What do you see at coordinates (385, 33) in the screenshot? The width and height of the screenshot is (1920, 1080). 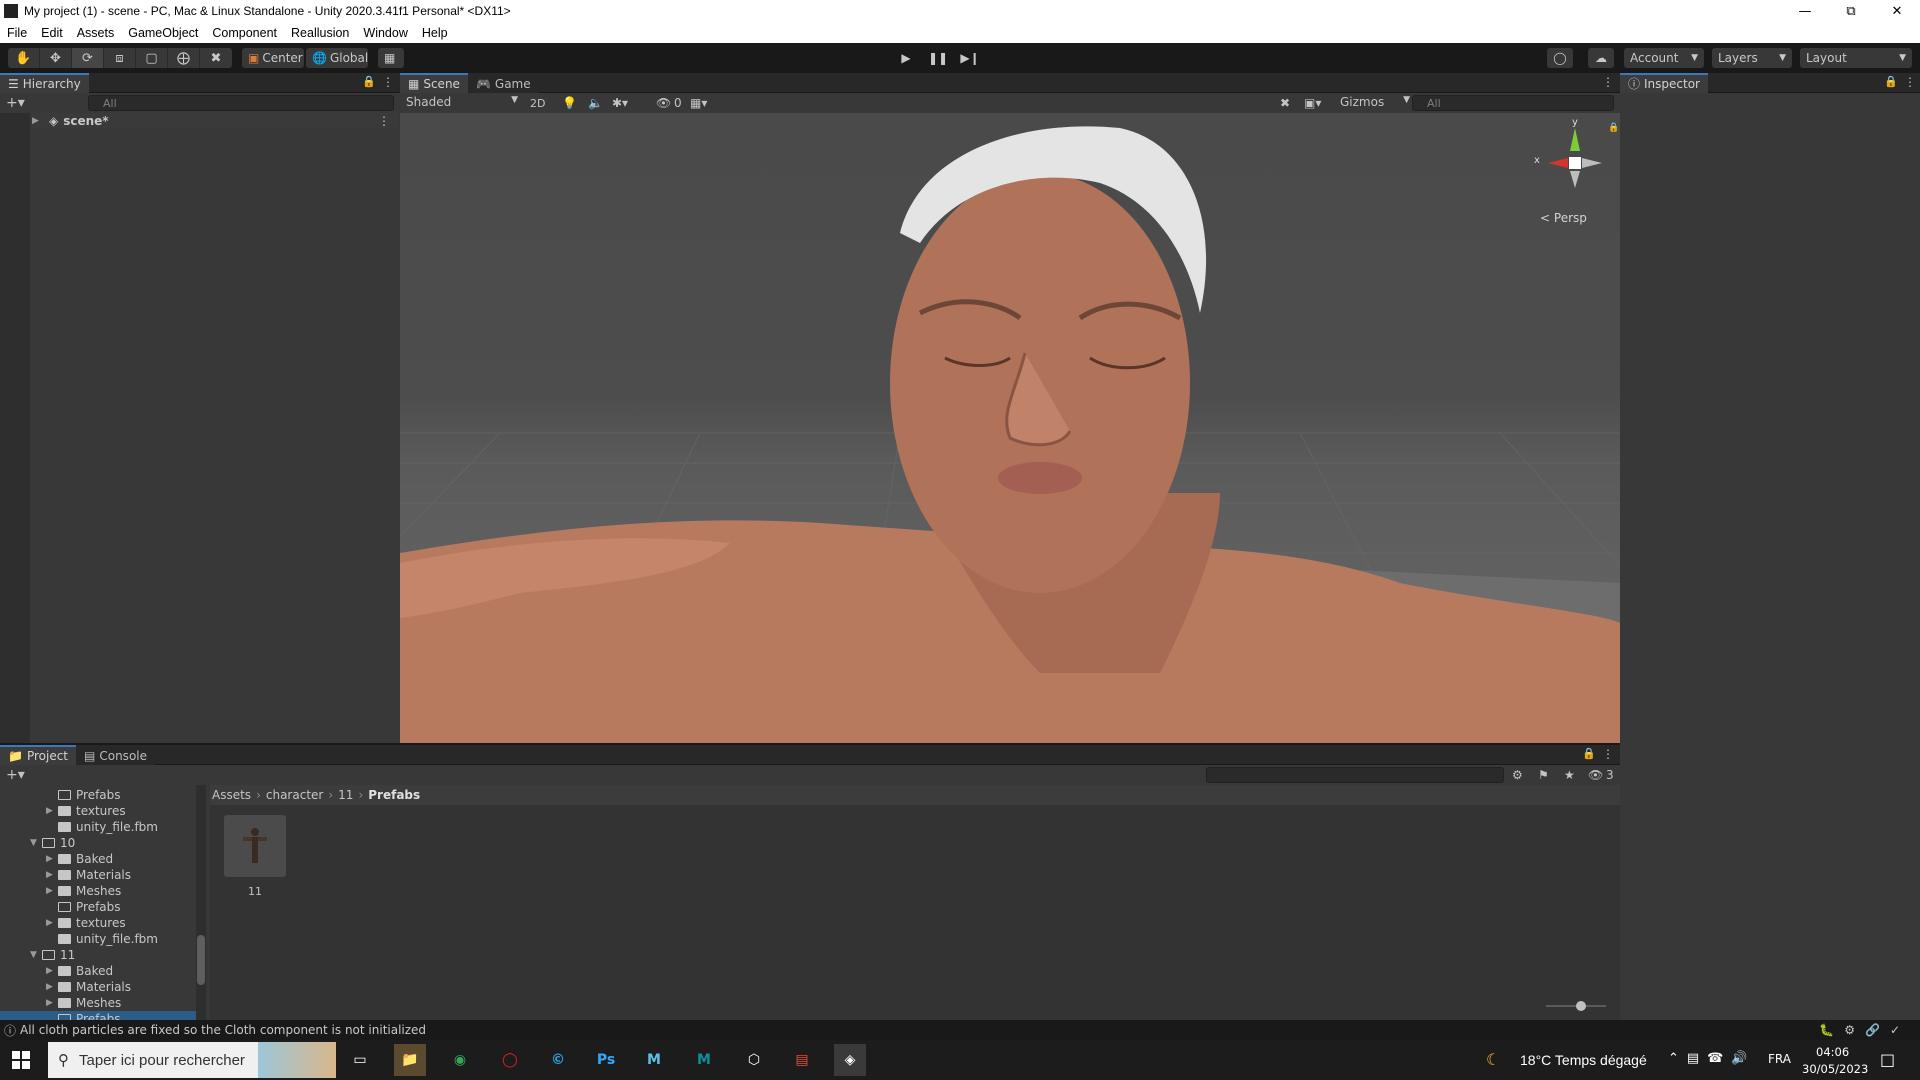 I see `menu-window: Window` at bounding box center [385, 33].